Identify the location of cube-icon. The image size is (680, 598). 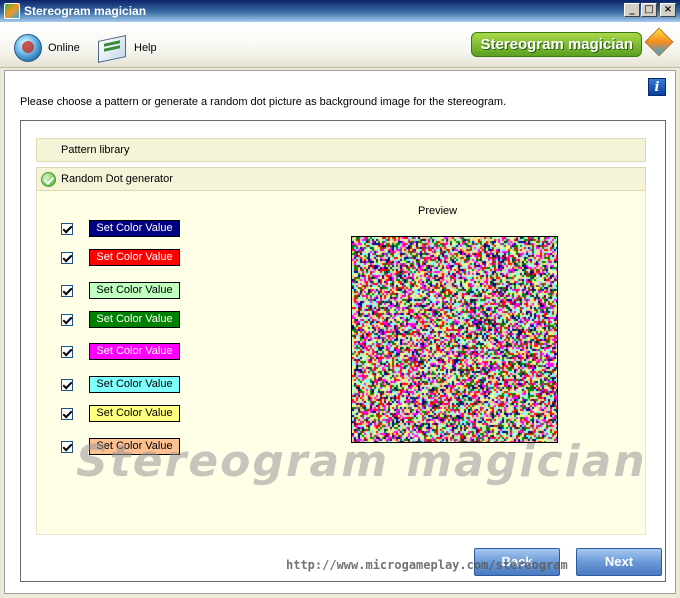
(659, 44).